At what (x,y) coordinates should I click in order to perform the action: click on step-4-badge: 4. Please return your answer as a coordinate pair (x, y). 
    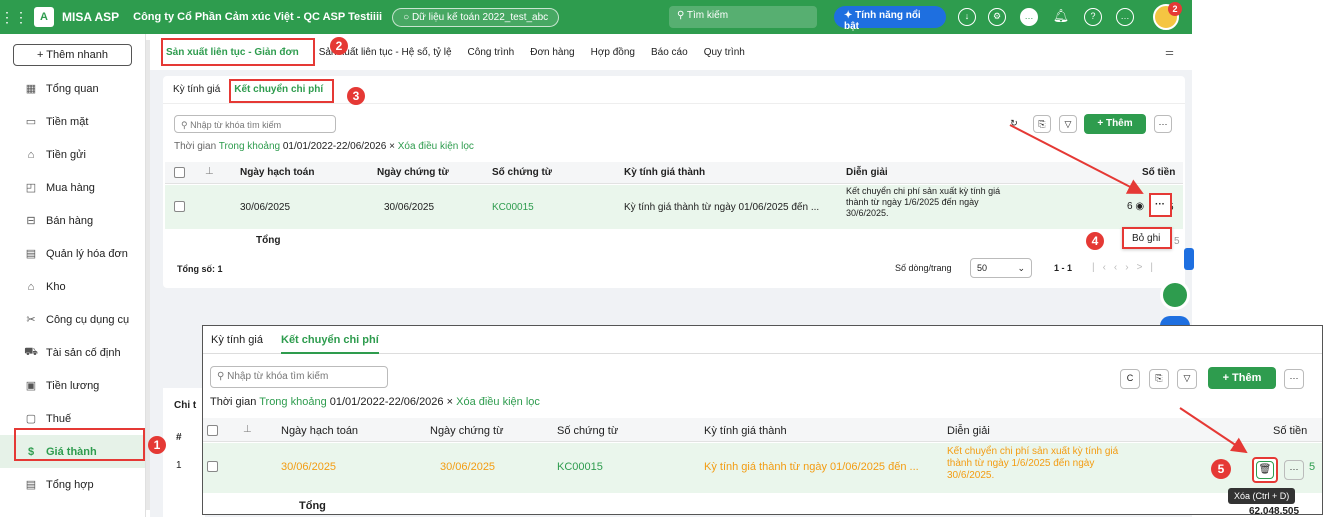
    Looking at the image, I should click on (1095, 241).